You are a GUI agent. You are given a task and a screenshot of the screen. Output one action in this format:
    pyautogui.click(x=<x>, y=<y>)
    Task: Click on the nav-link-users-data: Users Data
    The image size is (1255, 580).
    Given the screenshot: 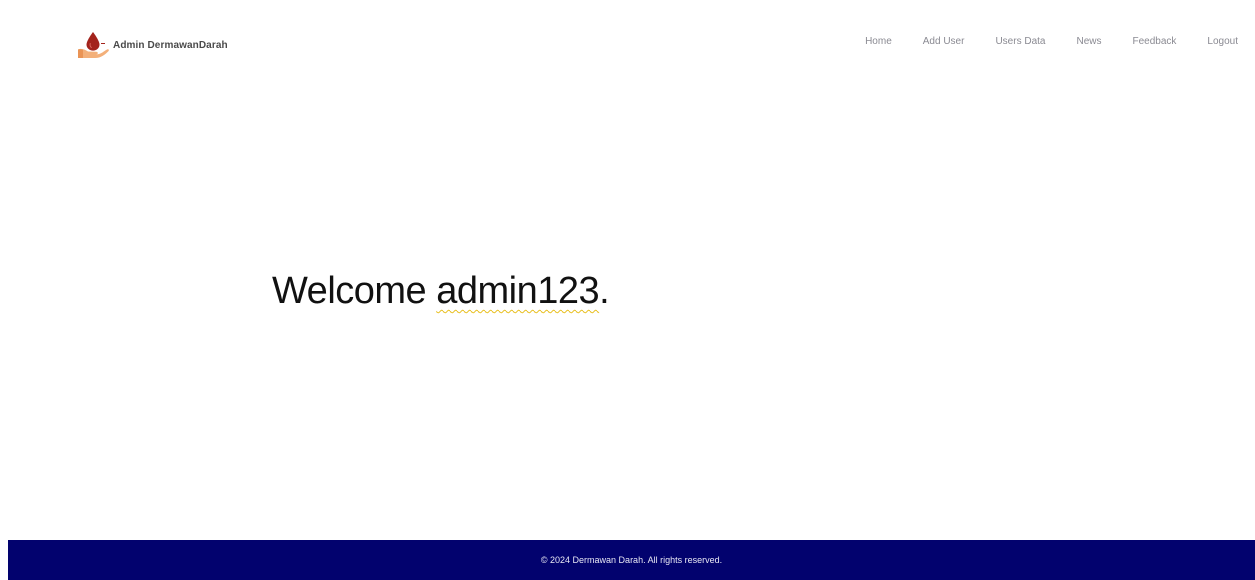 What is the action you would take?
    pyautogui.click(x=1020, y=41)
    